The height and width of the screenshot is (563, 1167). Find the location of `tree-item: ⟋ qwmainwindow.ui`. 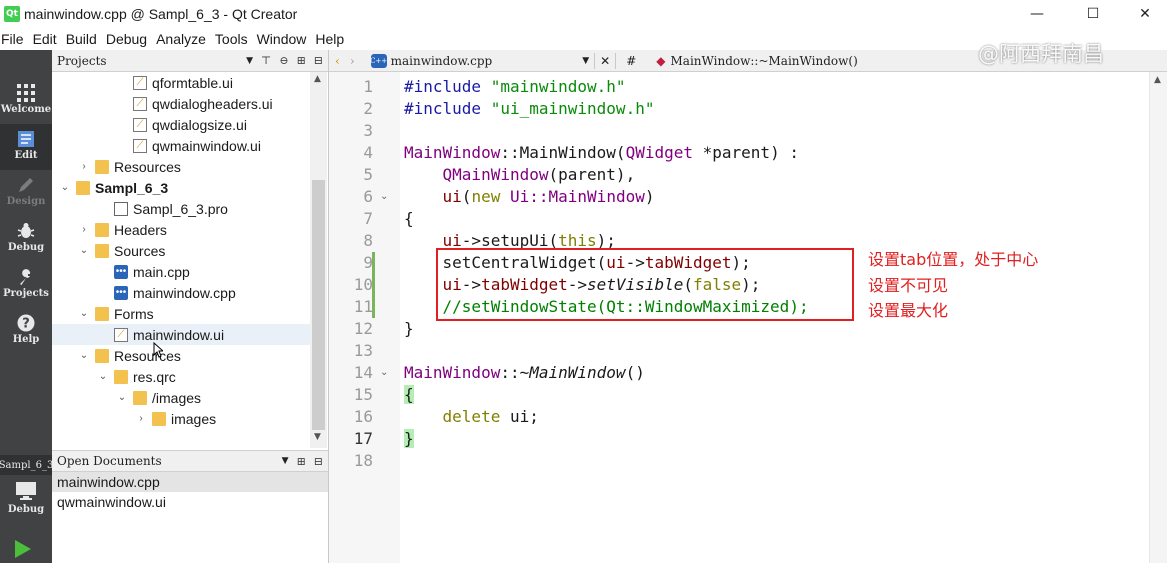

tree-item: ⟋ qwmainwindow.ui is located at coordinates (181, 145).